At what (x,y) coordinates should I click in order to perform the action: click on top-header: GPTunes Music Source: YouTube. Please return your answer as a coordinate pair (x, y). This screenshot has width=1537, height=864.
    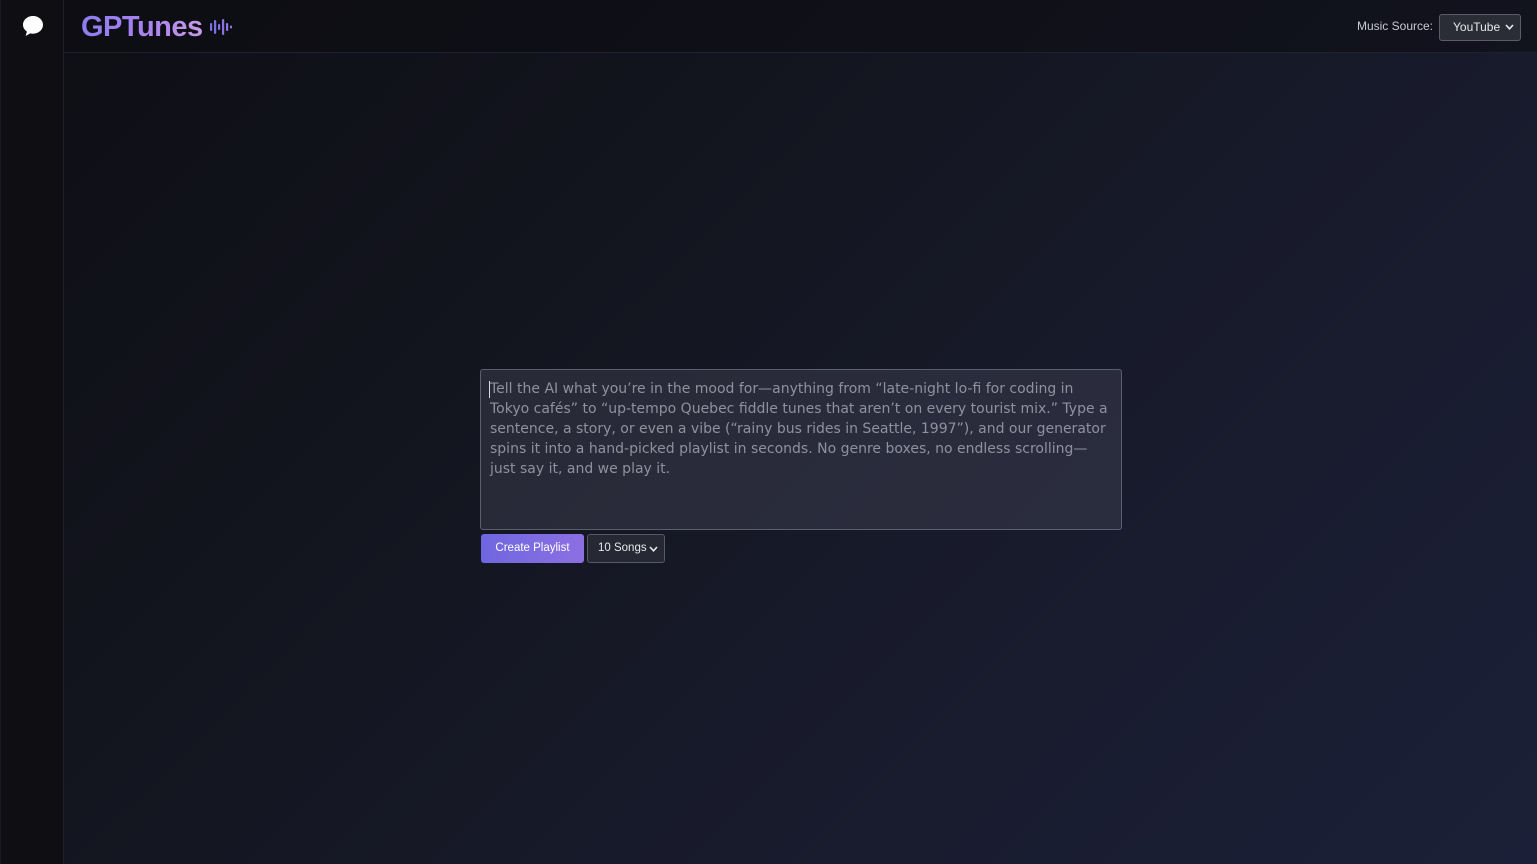
    Looking at the image, I should click on (800, 26).